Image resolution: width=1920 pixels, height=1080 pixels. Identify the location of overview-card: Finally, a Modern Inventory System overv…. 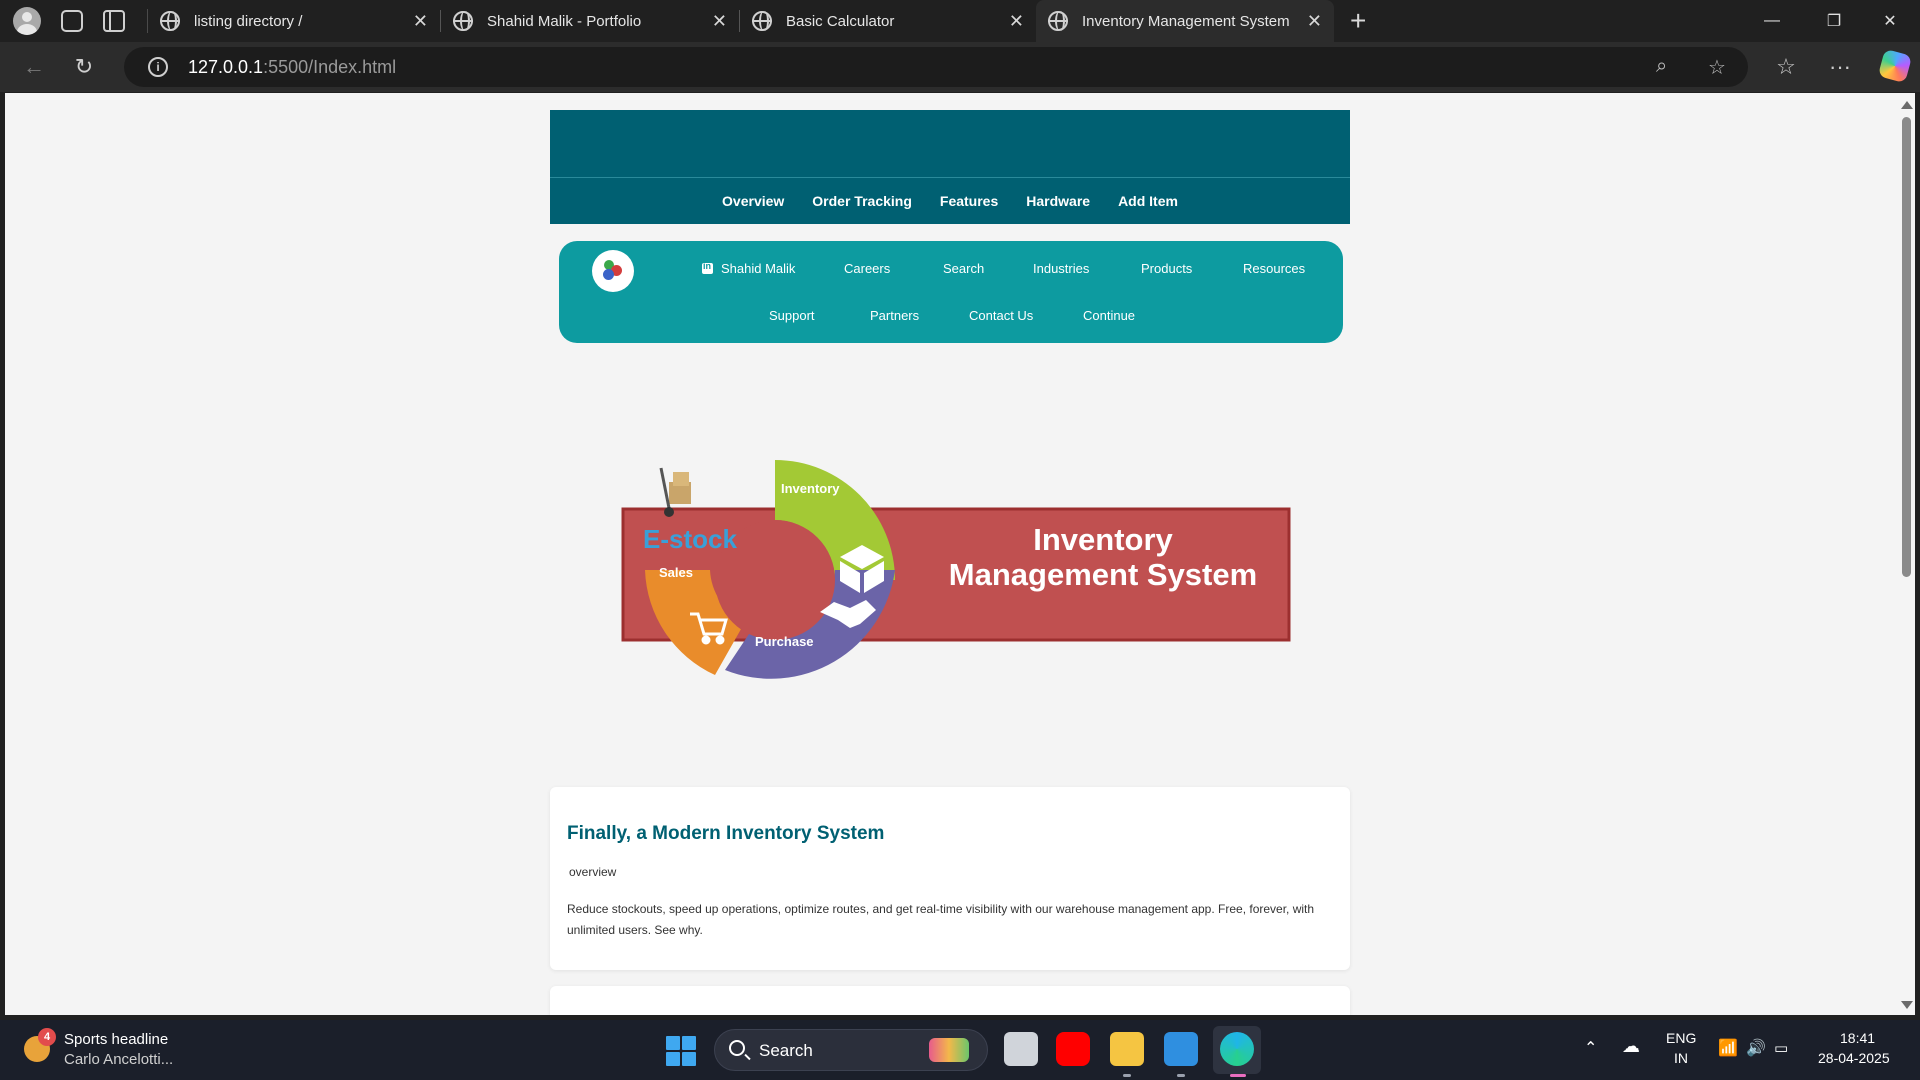
(950, 878).